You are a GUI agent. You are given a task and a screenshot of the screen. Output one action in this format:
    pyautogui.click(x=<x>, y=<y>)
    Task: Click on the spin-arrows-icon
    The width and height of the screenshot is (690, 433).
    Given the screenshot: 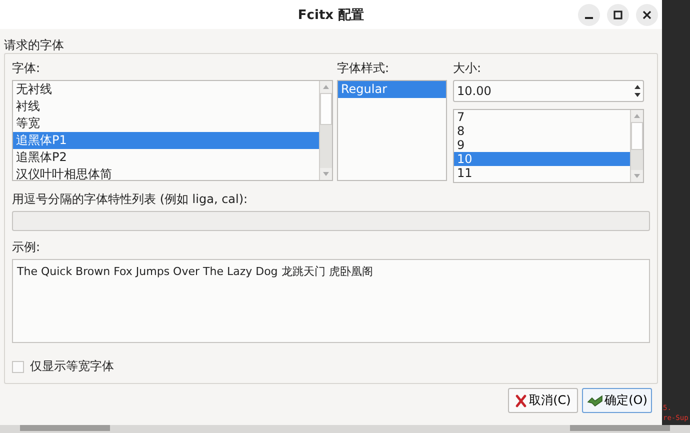 What is the action you would take?
    pyautogui.click(x=637, y=91)
    